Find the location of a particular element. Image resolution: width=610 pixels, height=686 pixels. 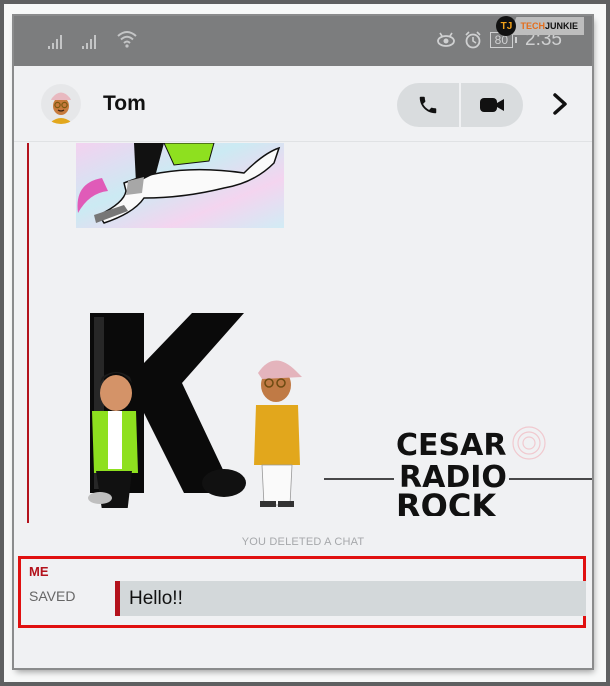

video-call-button is located at coordinates (492, 105).